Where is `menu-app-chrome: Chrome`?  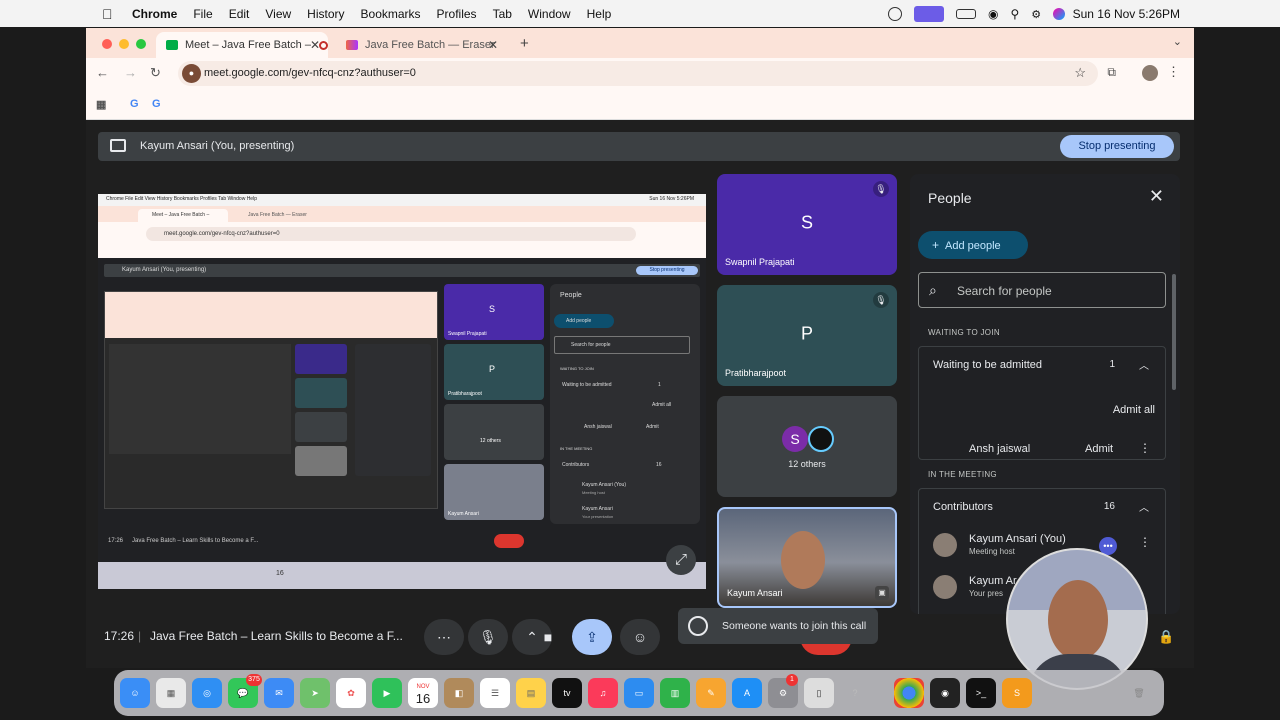 menu-app-chrome: Chrome is located at coordinates (154, 14).